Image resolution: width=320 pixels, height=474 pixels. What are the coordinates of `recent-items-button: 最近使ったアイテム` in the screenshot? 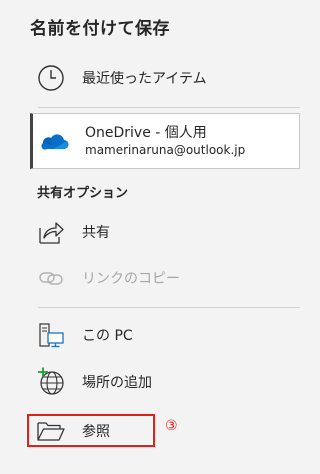 It's located at (165, 78).